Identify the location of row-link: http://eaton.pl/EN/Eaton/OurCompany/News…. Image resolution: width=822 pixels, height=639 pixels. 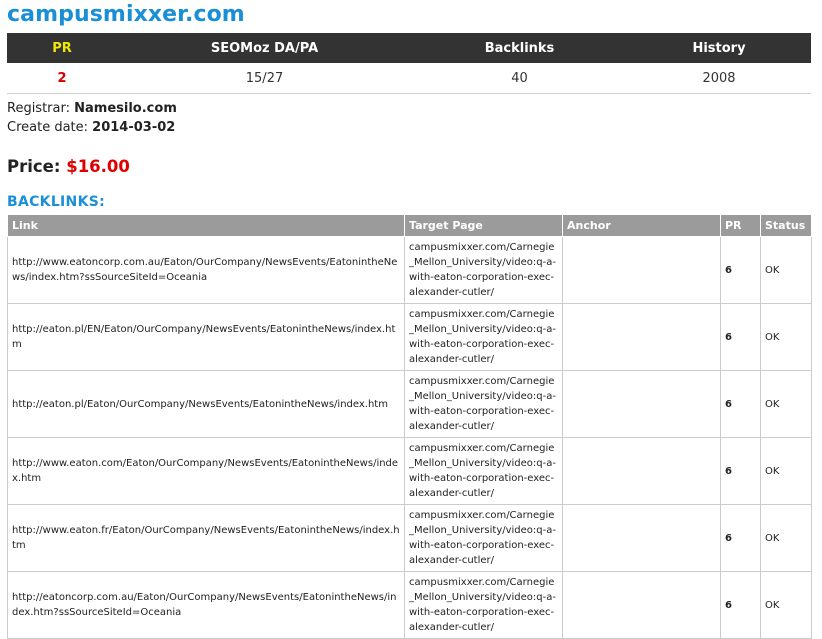
(206, 337).